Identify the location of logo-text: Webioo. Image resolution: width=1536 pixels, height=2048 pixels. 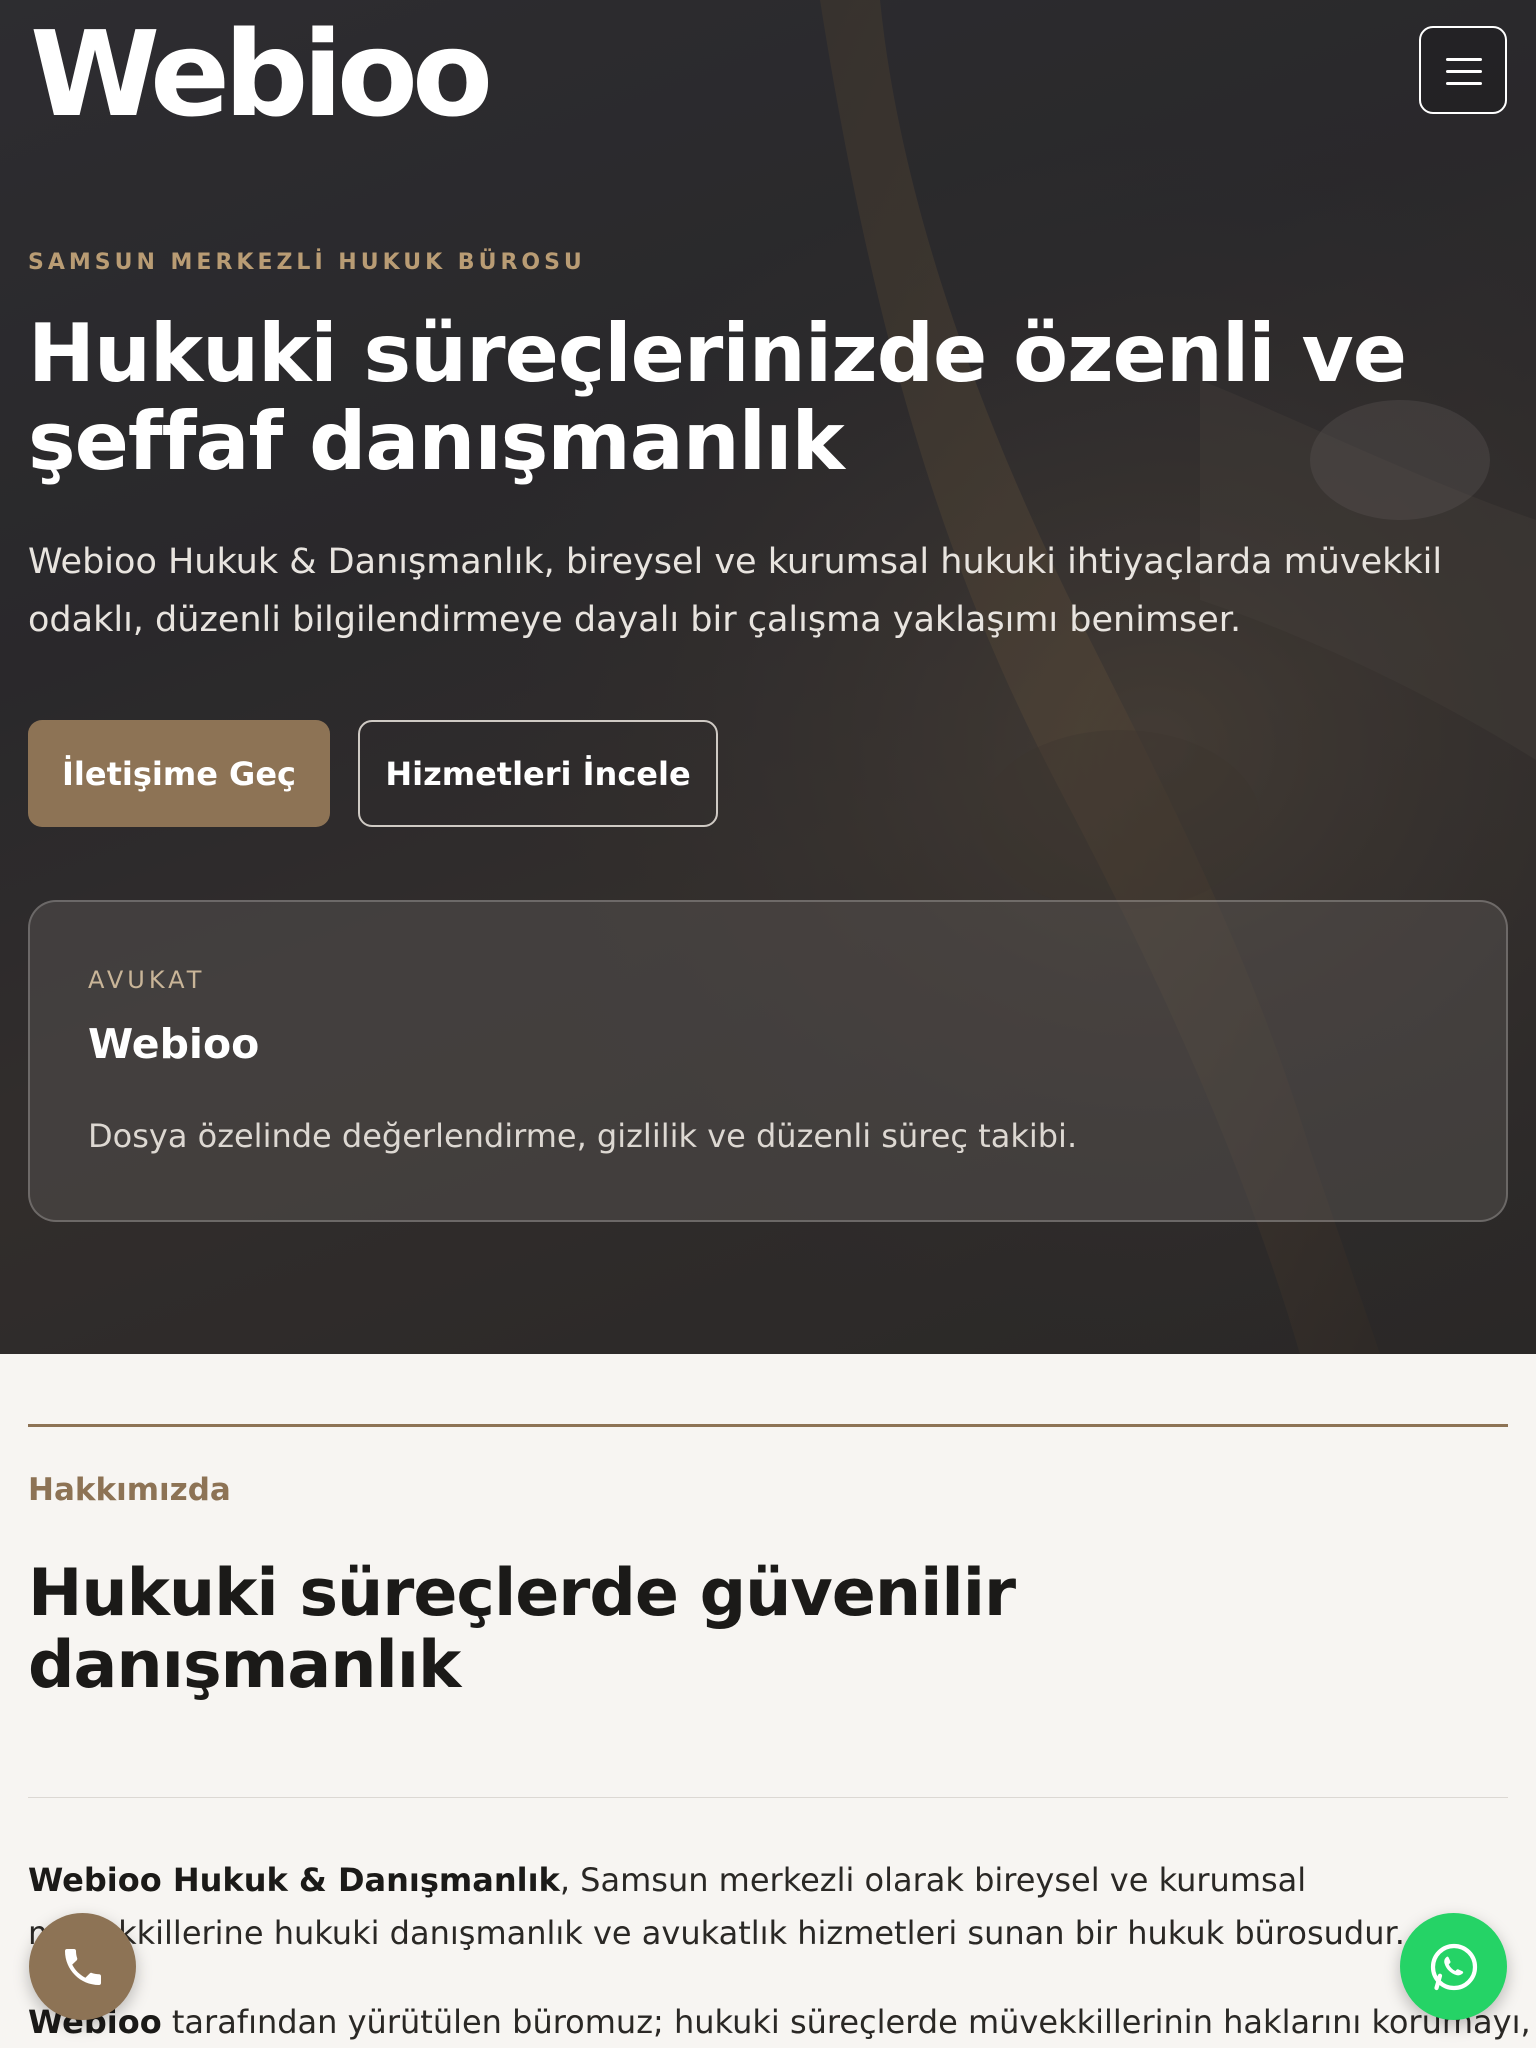
(261, 74).